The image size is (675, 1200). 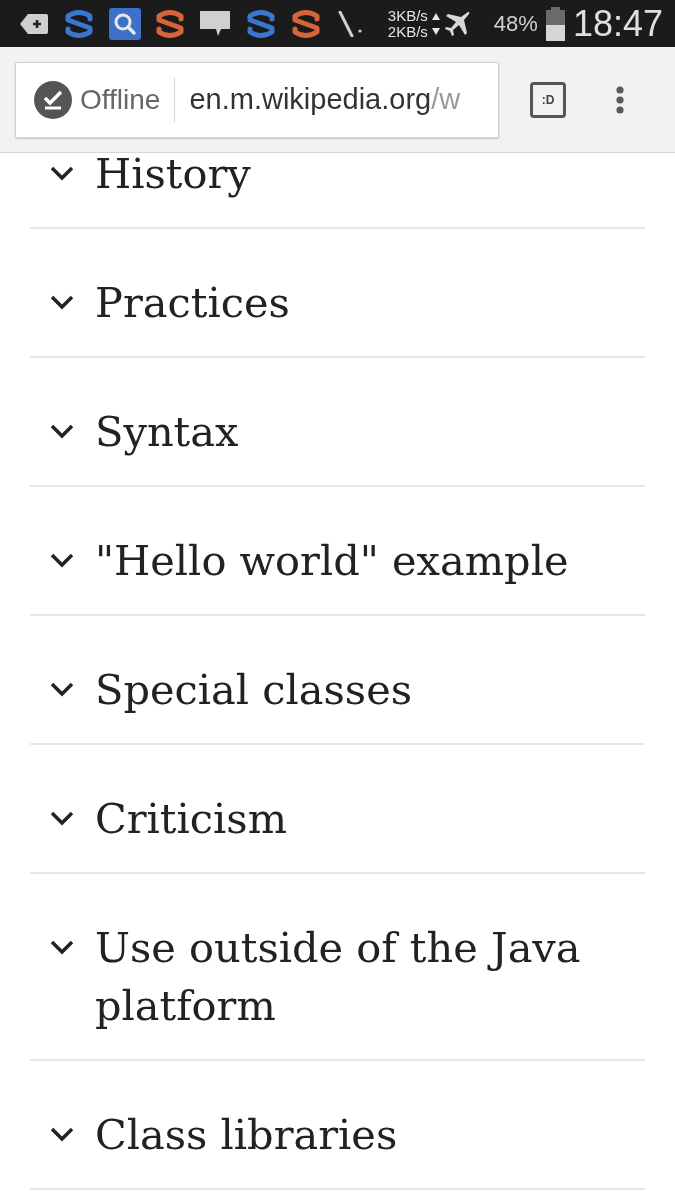 What do you see at coordinates (215, 23) in the screenshot?
I see `chat-bubble-icon` at bounding box center [215, 23].